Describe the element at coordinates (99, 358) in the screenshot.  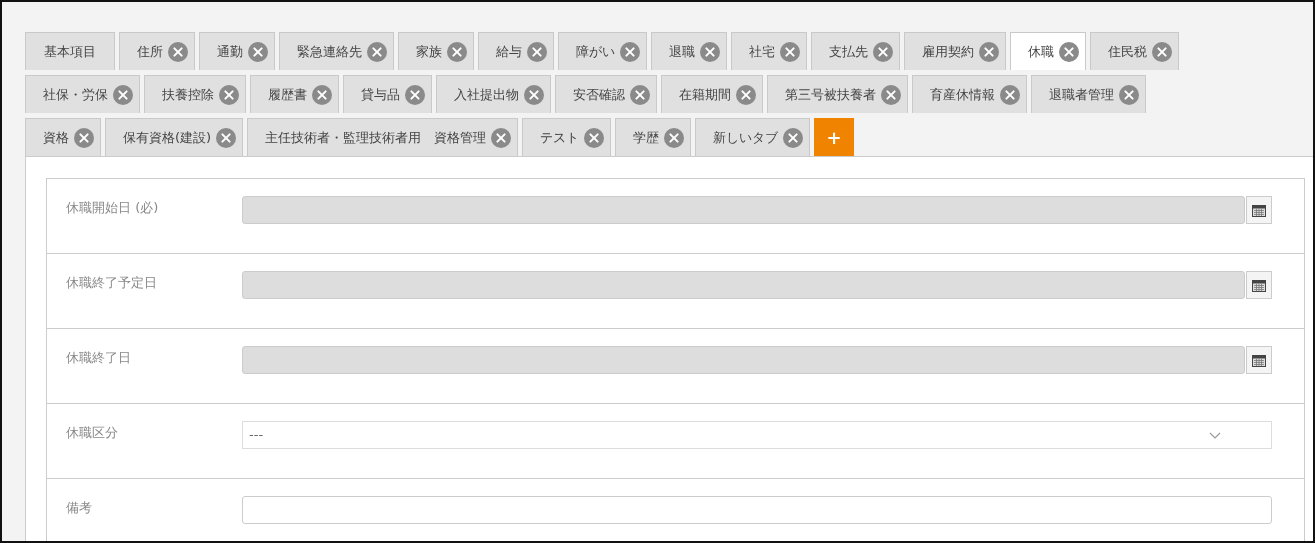
I see `field-label: 休職終了日` at that location.